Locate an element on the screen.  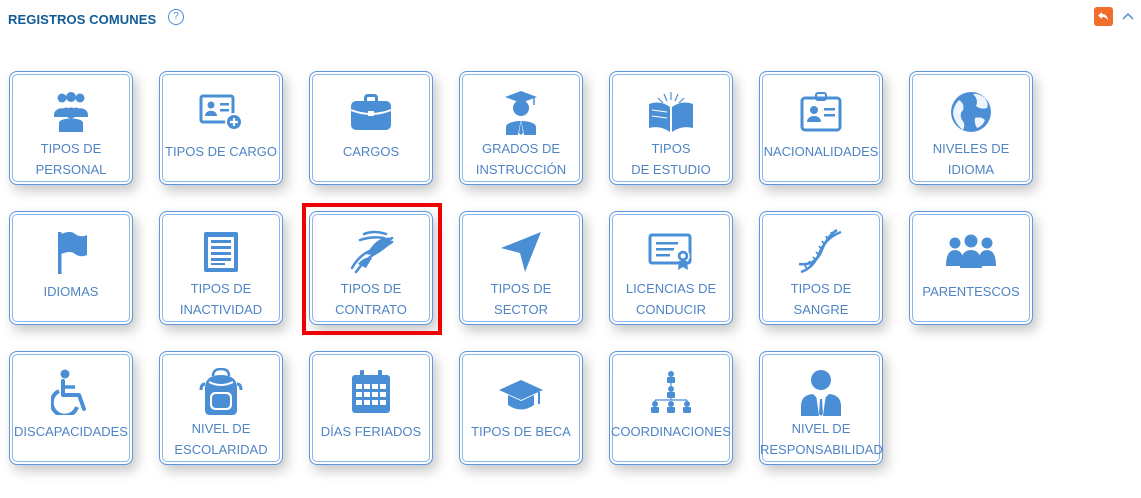
card-label: NIVEL DE RESPONSABILIDAD is located at coordinates (821, 439).